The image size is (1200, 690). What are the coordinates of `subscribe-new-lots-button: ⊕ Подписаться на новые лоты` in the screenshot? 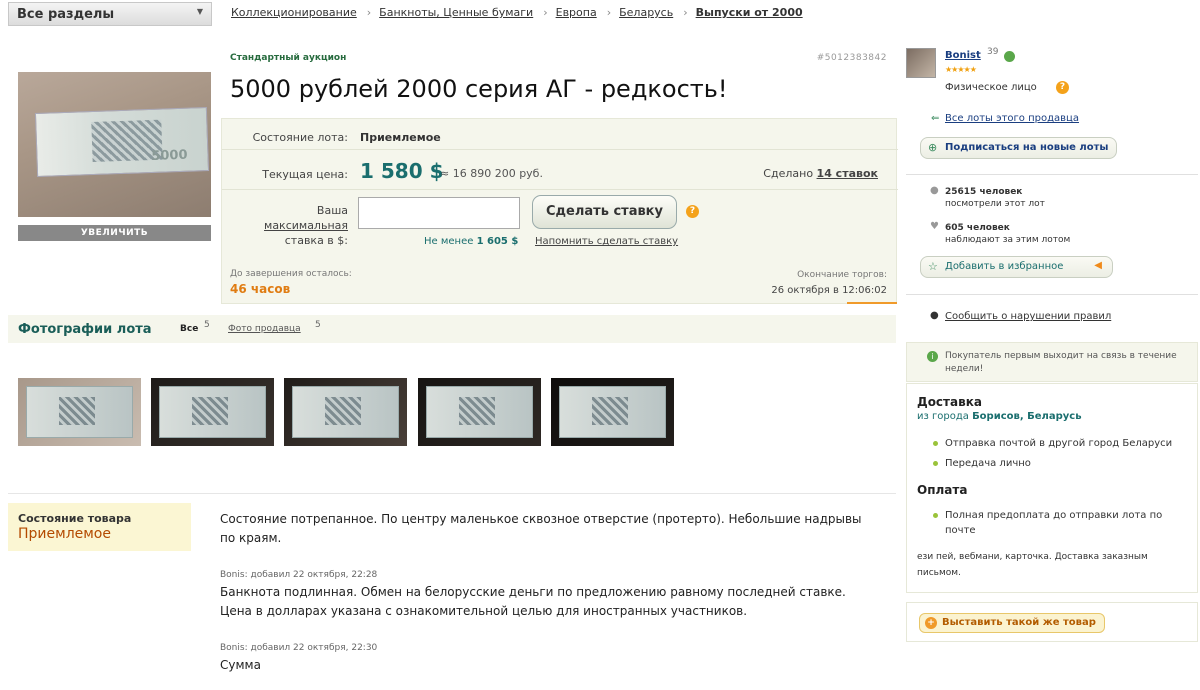 It's located at (1019, 148).